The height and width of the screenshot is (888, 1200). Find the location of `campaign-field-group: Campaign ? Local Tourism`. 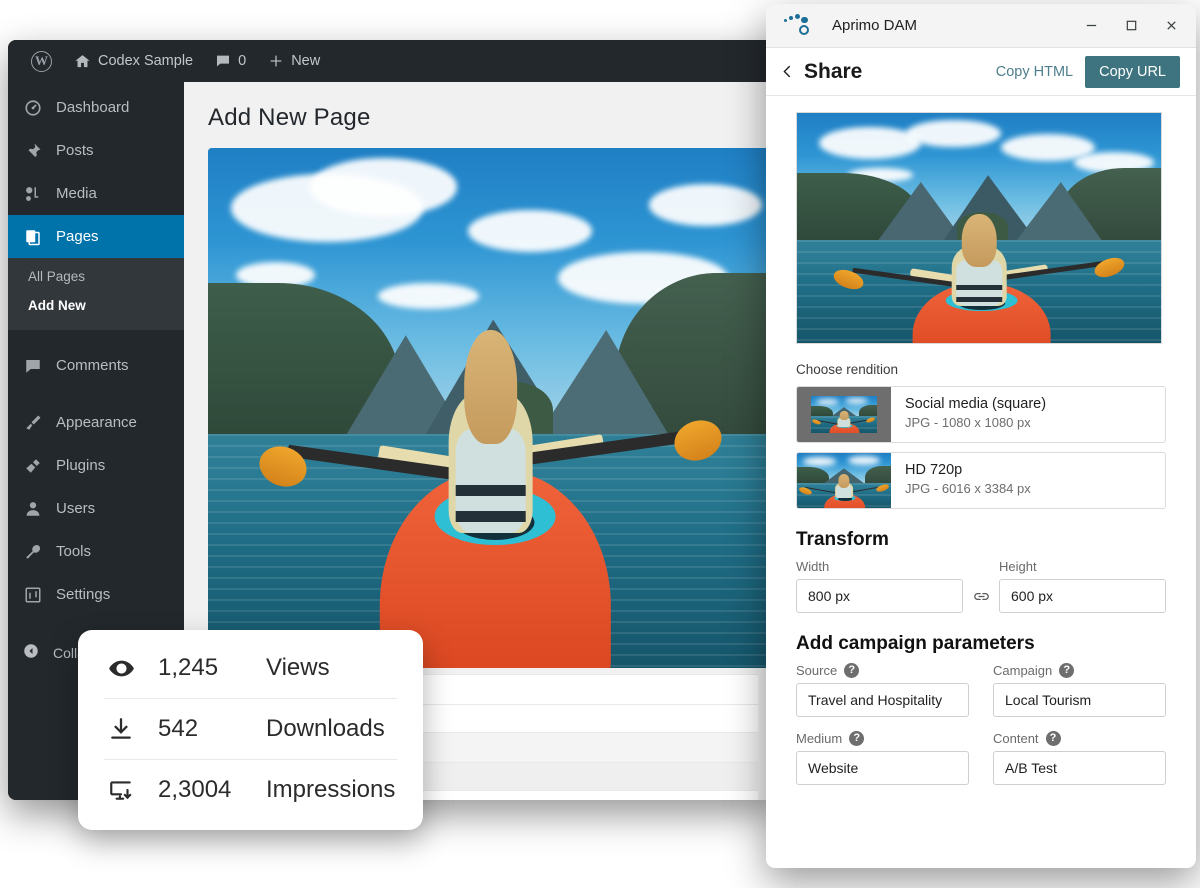

campaign-field-group: Campaign ? Local Tourism is located at coordinates (1079, 690).